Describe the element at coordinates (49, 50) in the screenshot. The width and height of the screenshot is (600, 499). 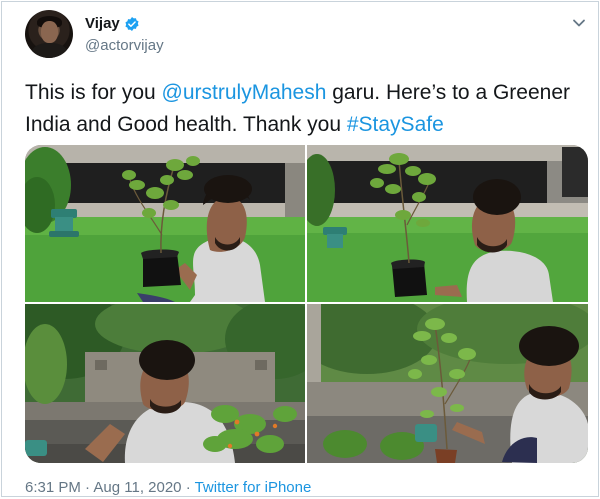
I see `avatar-body` at that location.